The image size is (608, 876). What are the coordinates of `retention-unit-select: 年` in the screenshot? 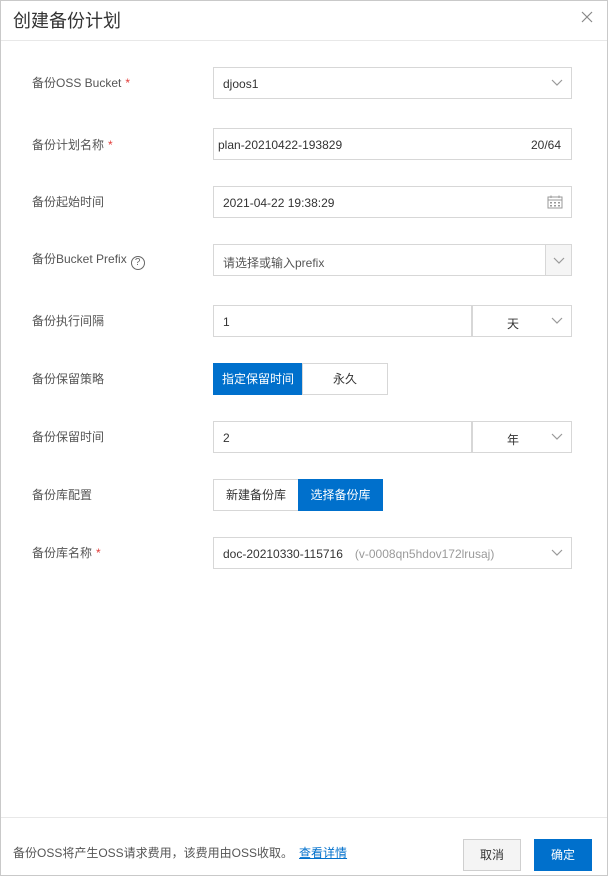 It's located at (522, 437).